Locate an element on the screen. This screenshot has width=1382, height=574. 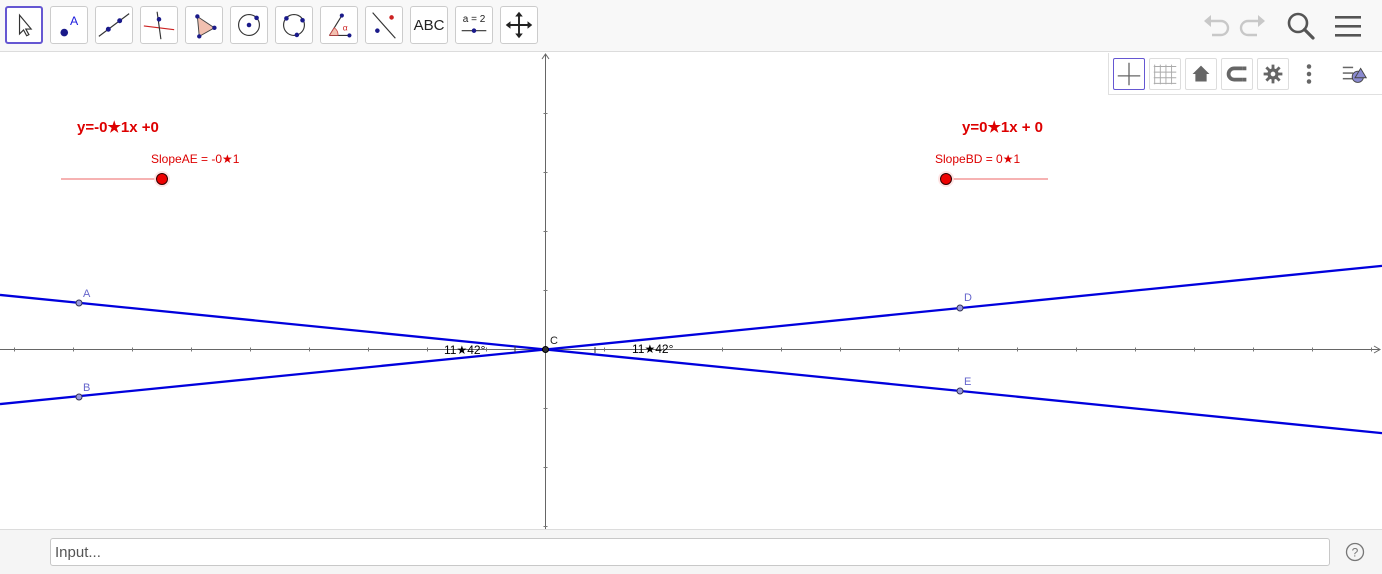
undo-icon is located at coordinates (1216, 26).